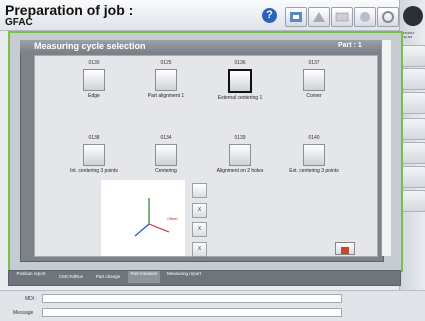  I want to click on cycle-label: Alignment on 2 holes, so click(240, 171).